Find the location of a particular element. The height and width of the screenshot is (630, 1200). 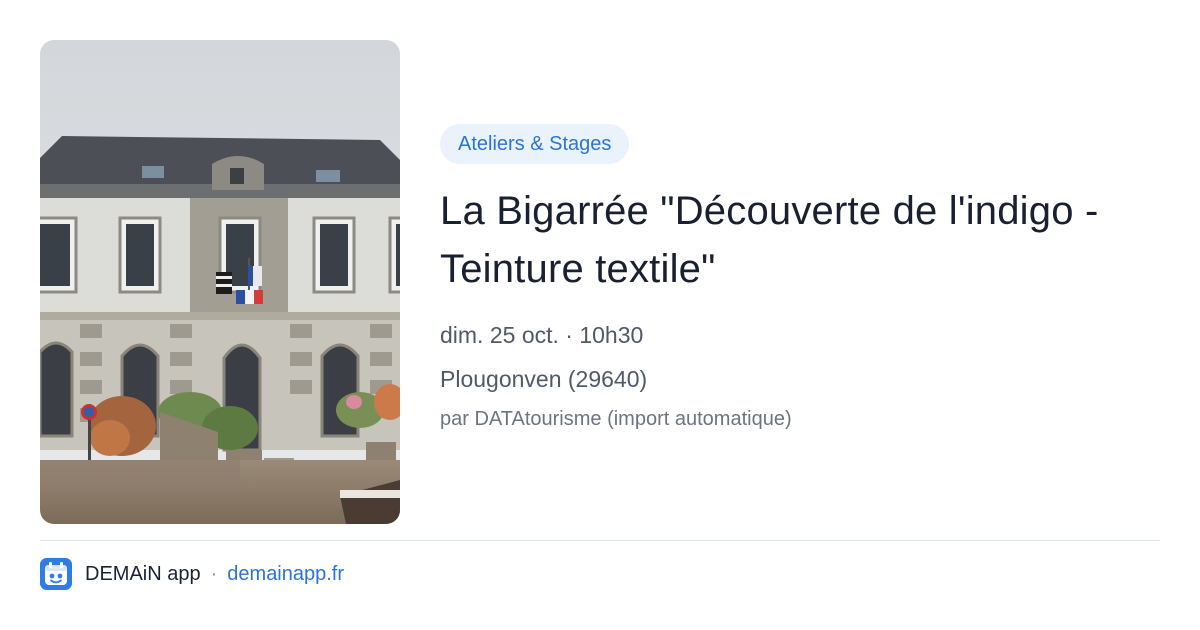

footer: DEMAiN app · demainapp.fr is located at coordinates (192, 574).